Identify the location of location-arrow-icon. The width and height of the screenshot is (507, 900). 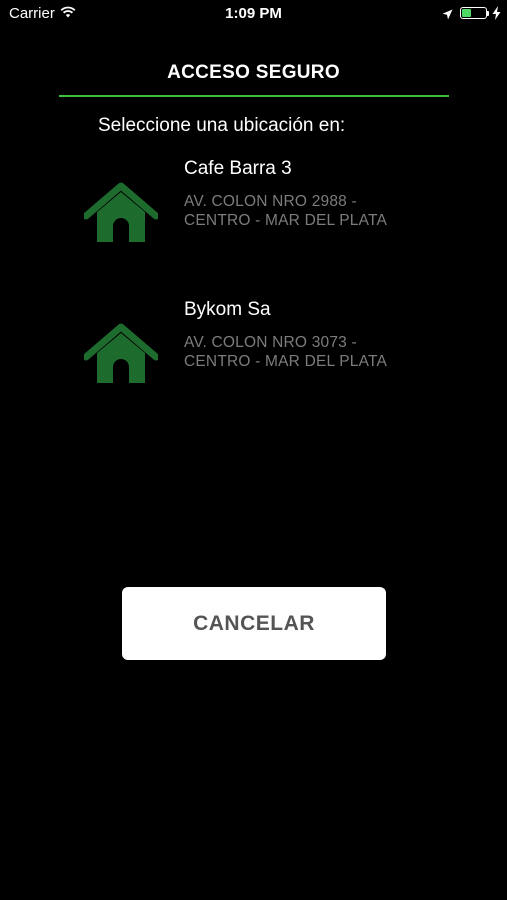
(447, 16).